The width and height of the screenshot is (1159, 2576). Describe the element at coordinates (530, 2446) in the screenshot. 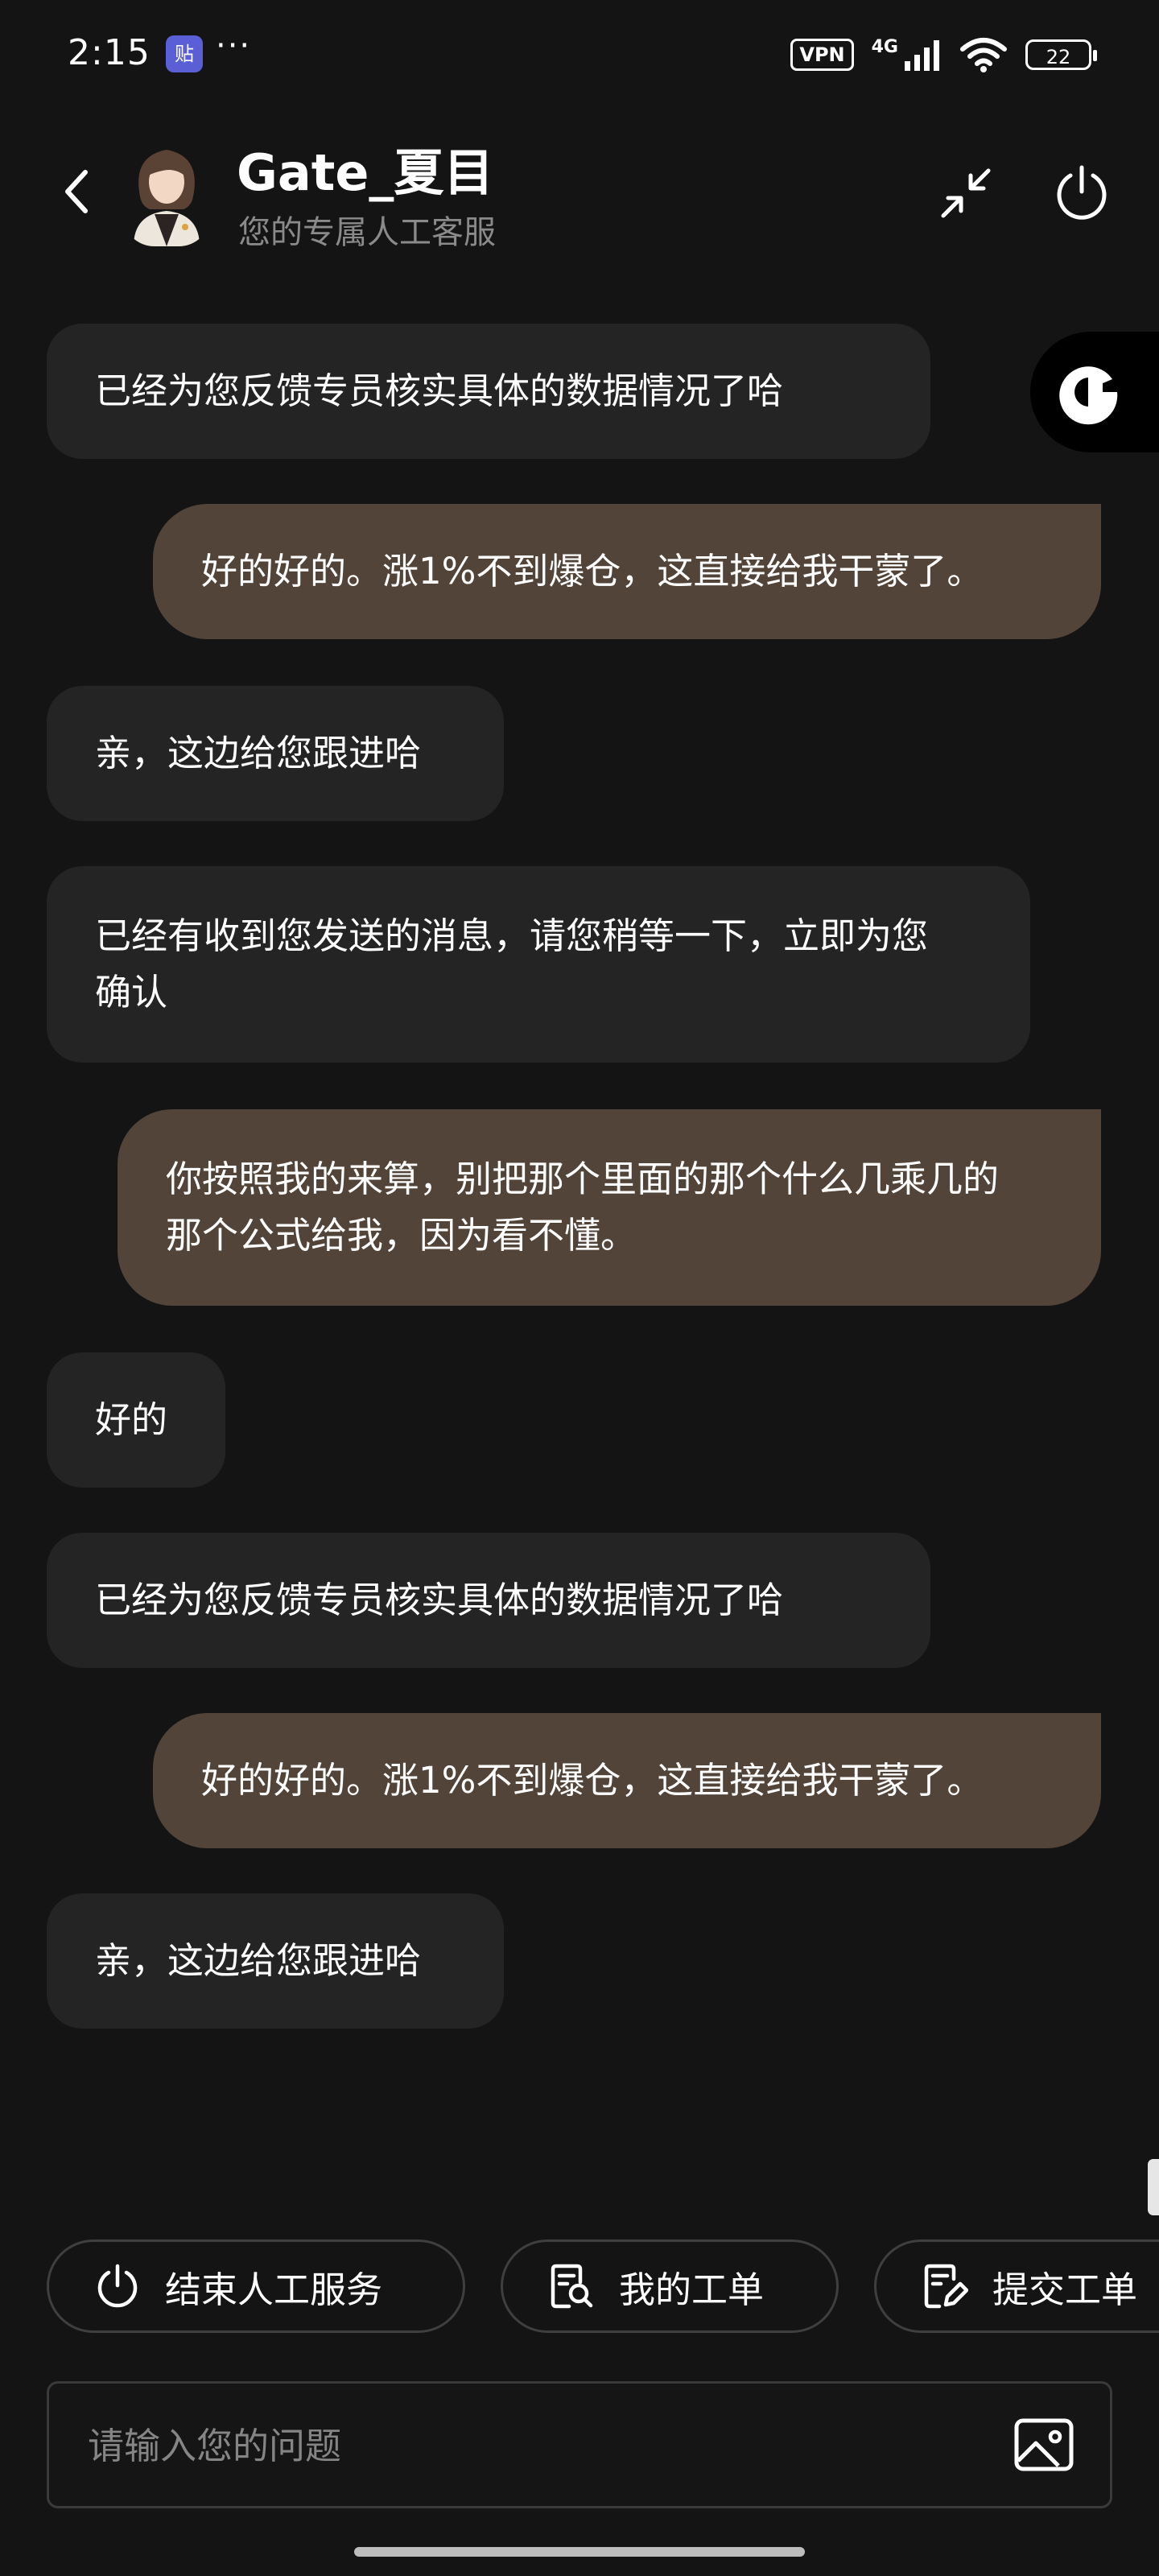

I see `question-input` at that location.